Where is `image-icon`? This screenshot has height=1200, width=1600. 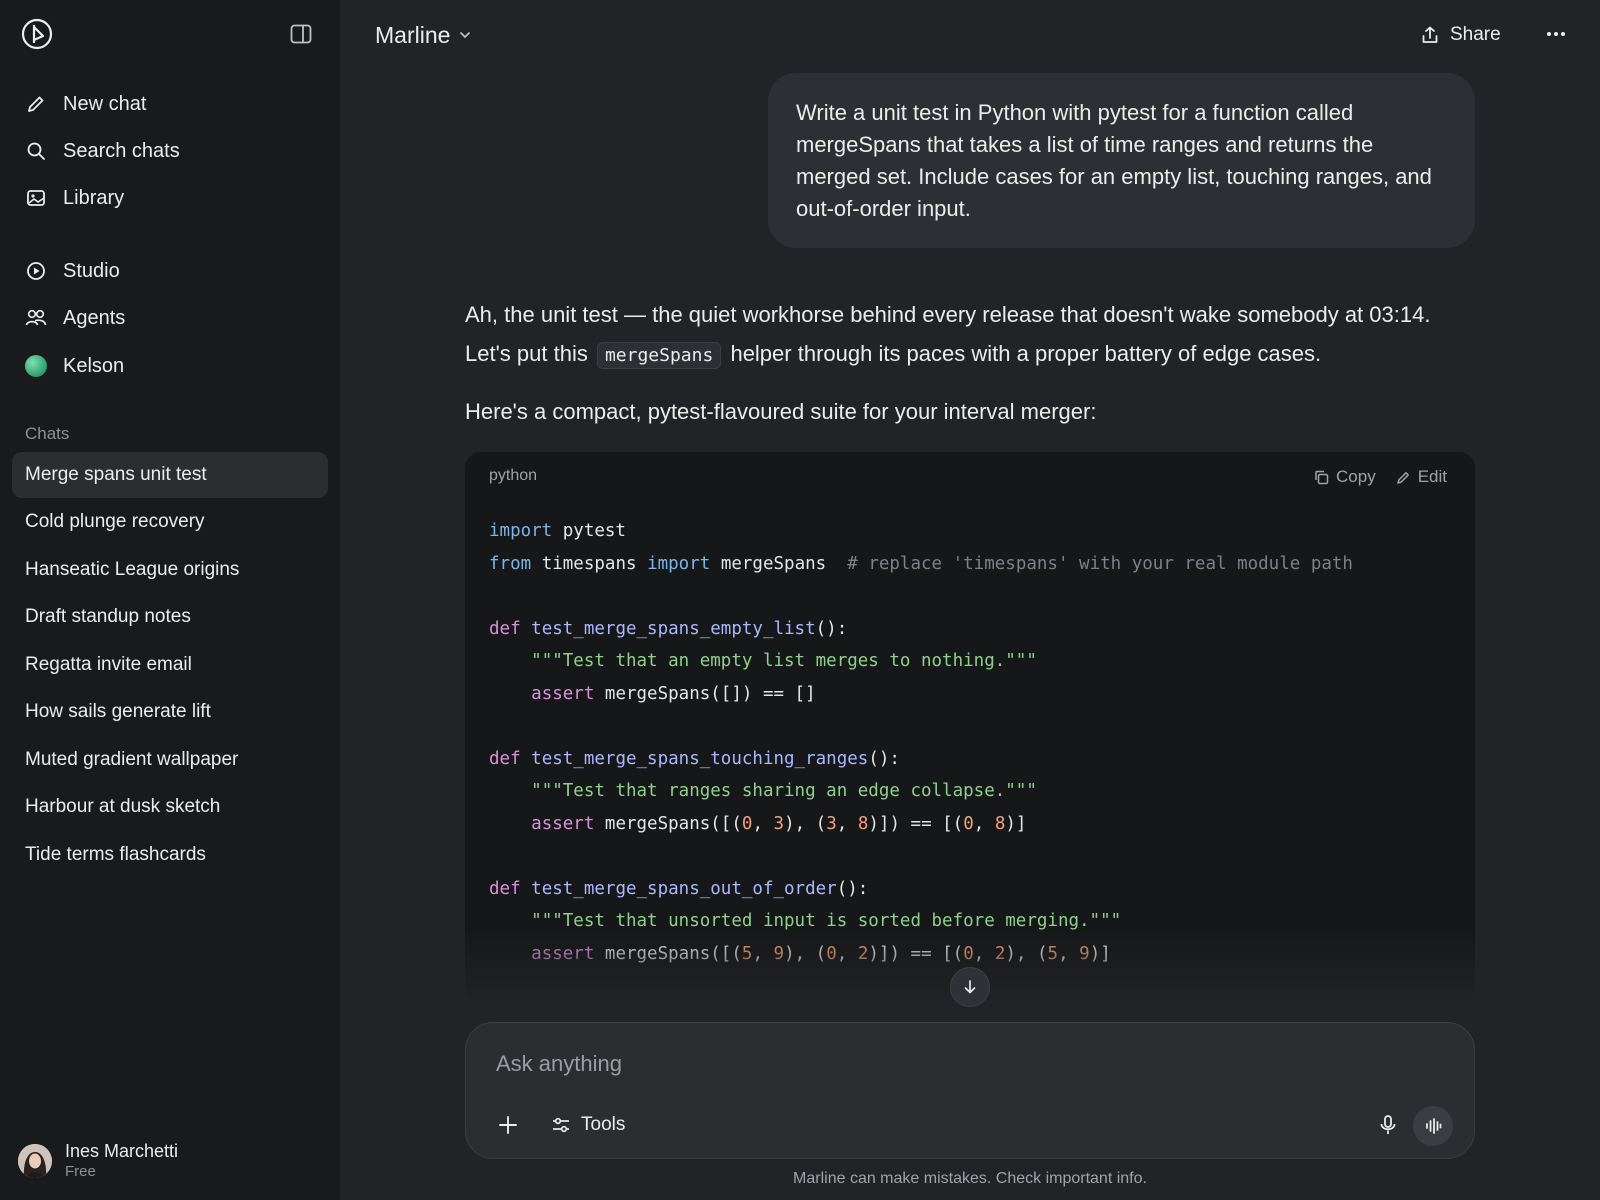 image-icon is located at coordinates (36, 198).